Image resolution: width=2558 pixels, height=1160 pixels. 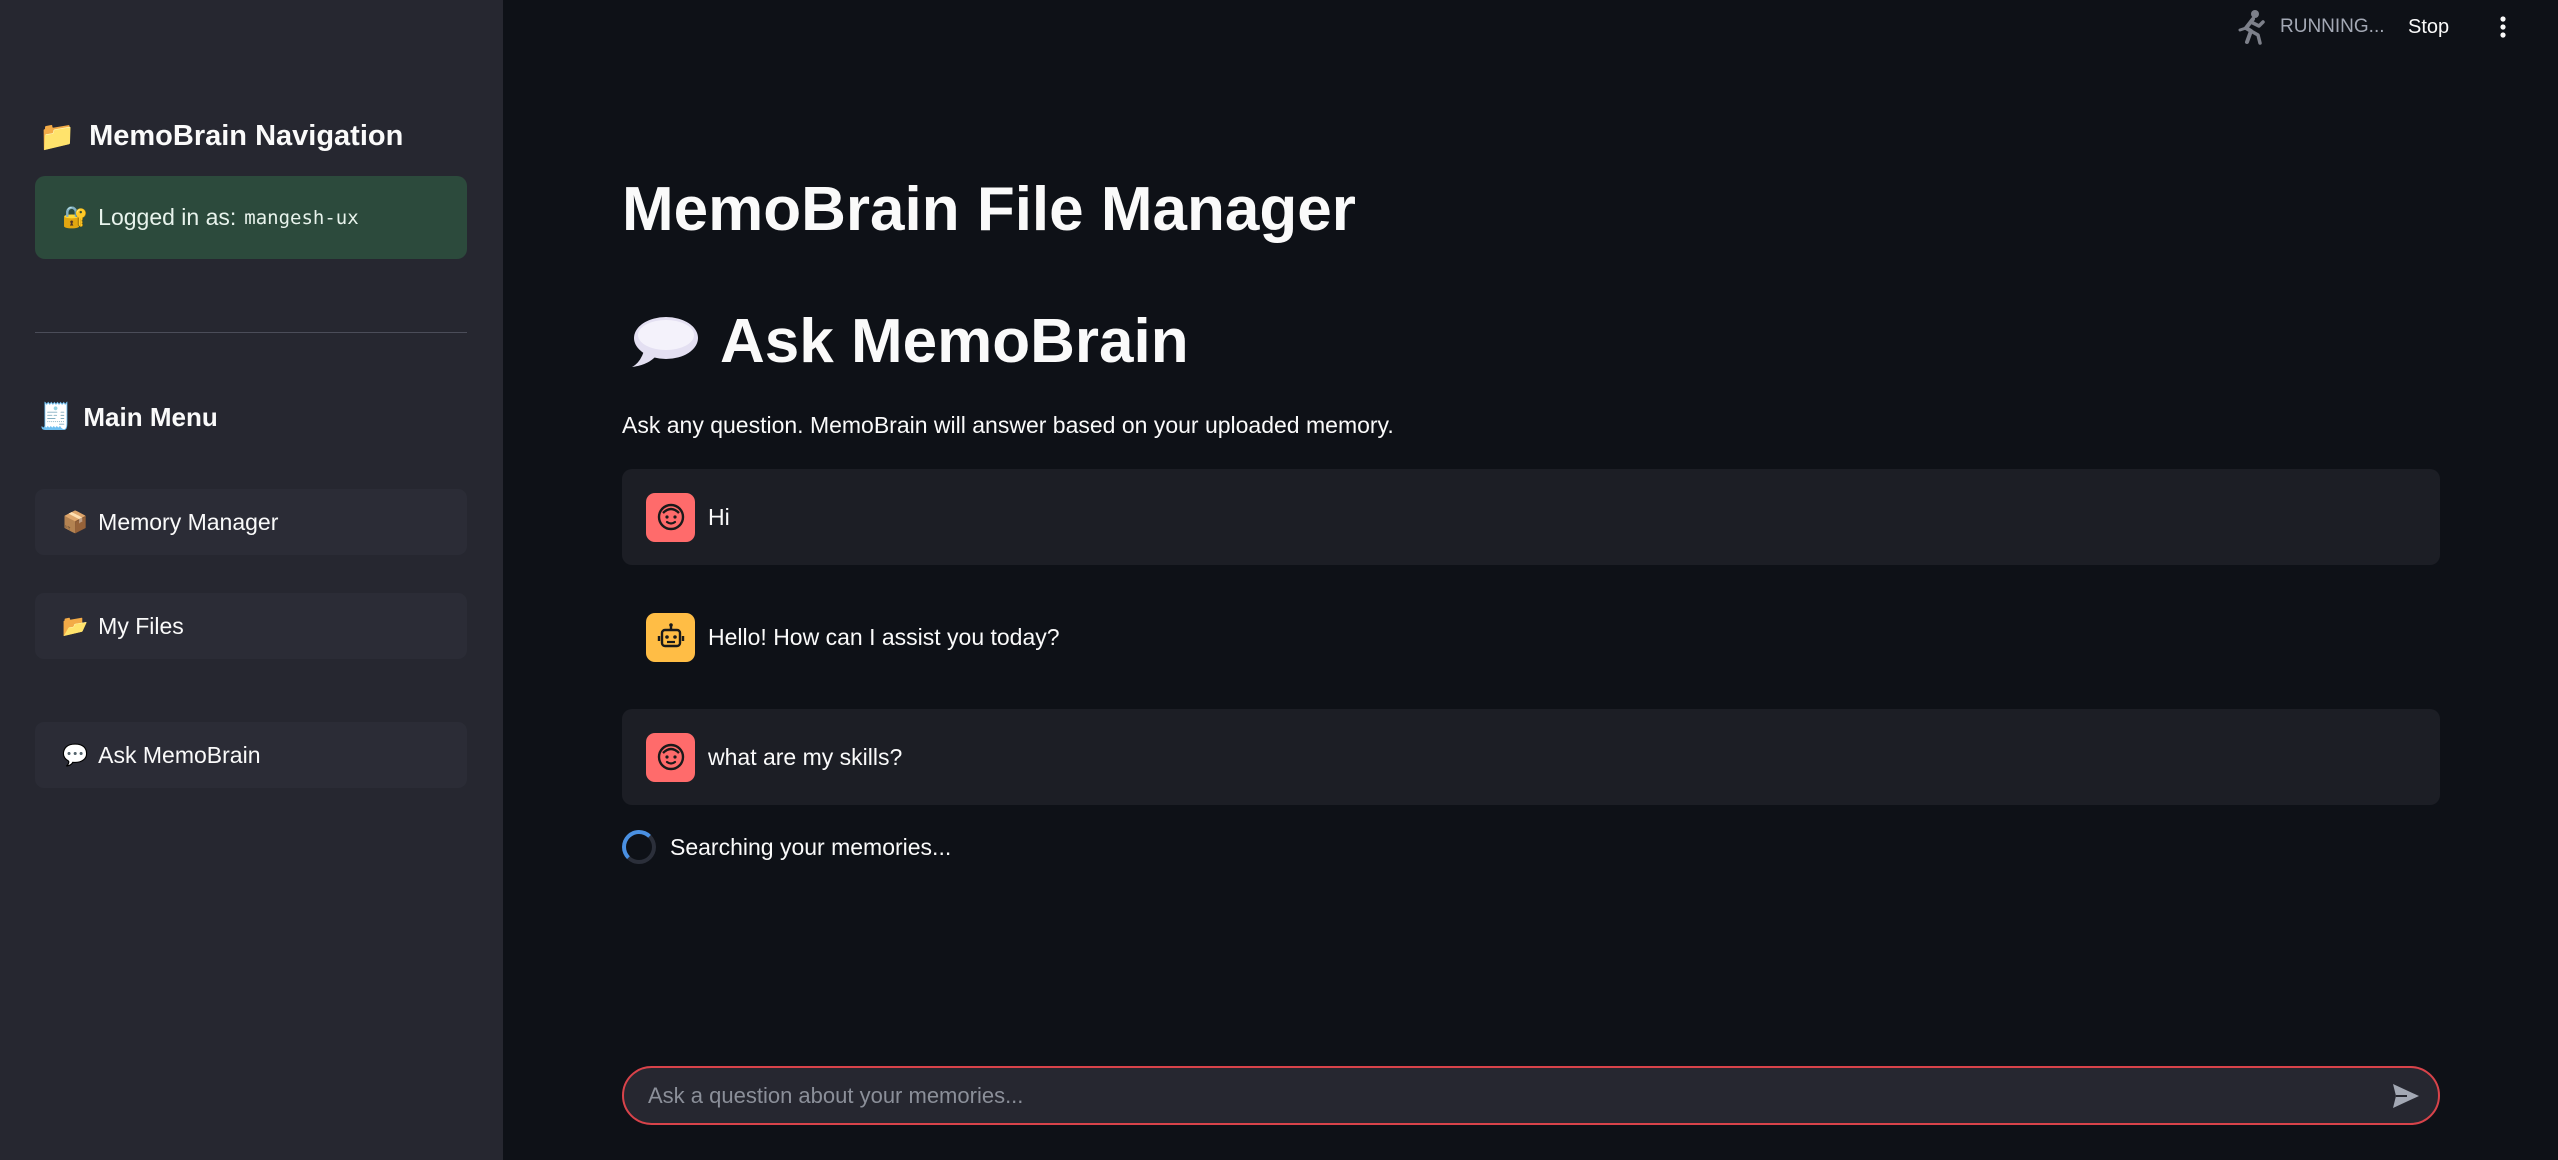 What do you see at coordinates (1531, 757) in the screenshot?
I see `chat-message-user: what are my skills?` at bounding box center [1531, 757].